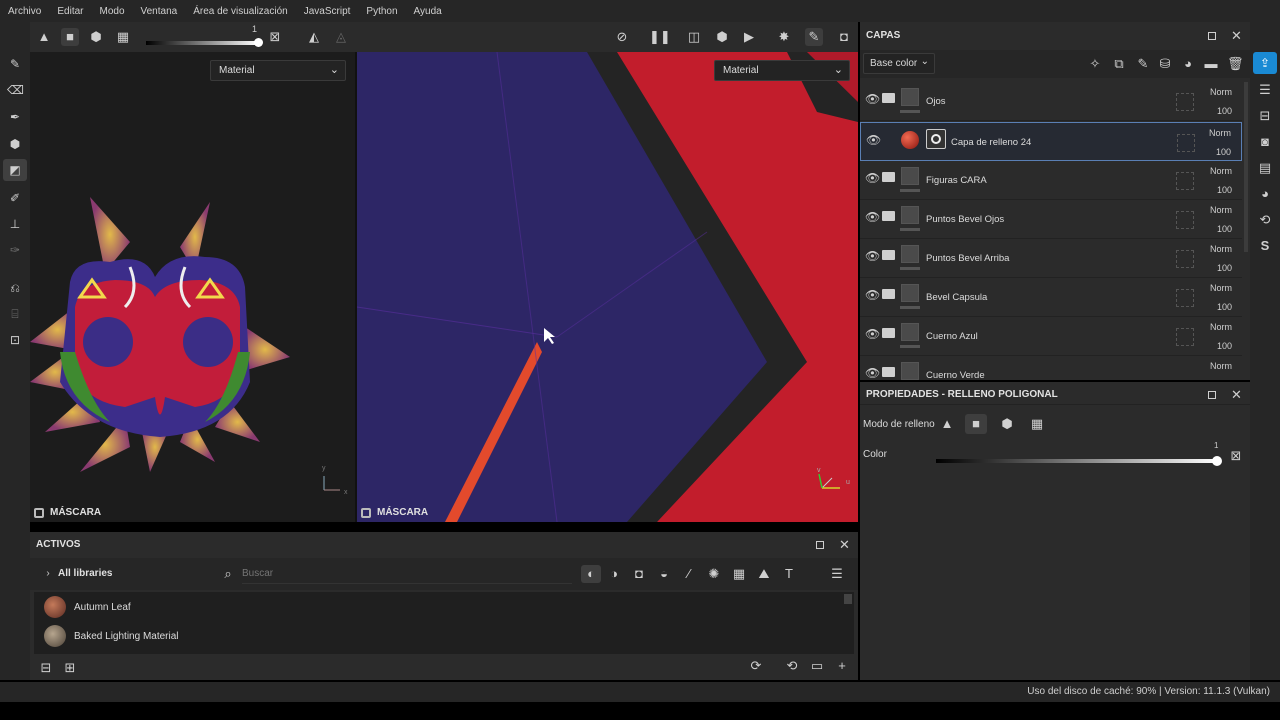  I want to click on menu-javascript: JavaScript, so click(327, 11).